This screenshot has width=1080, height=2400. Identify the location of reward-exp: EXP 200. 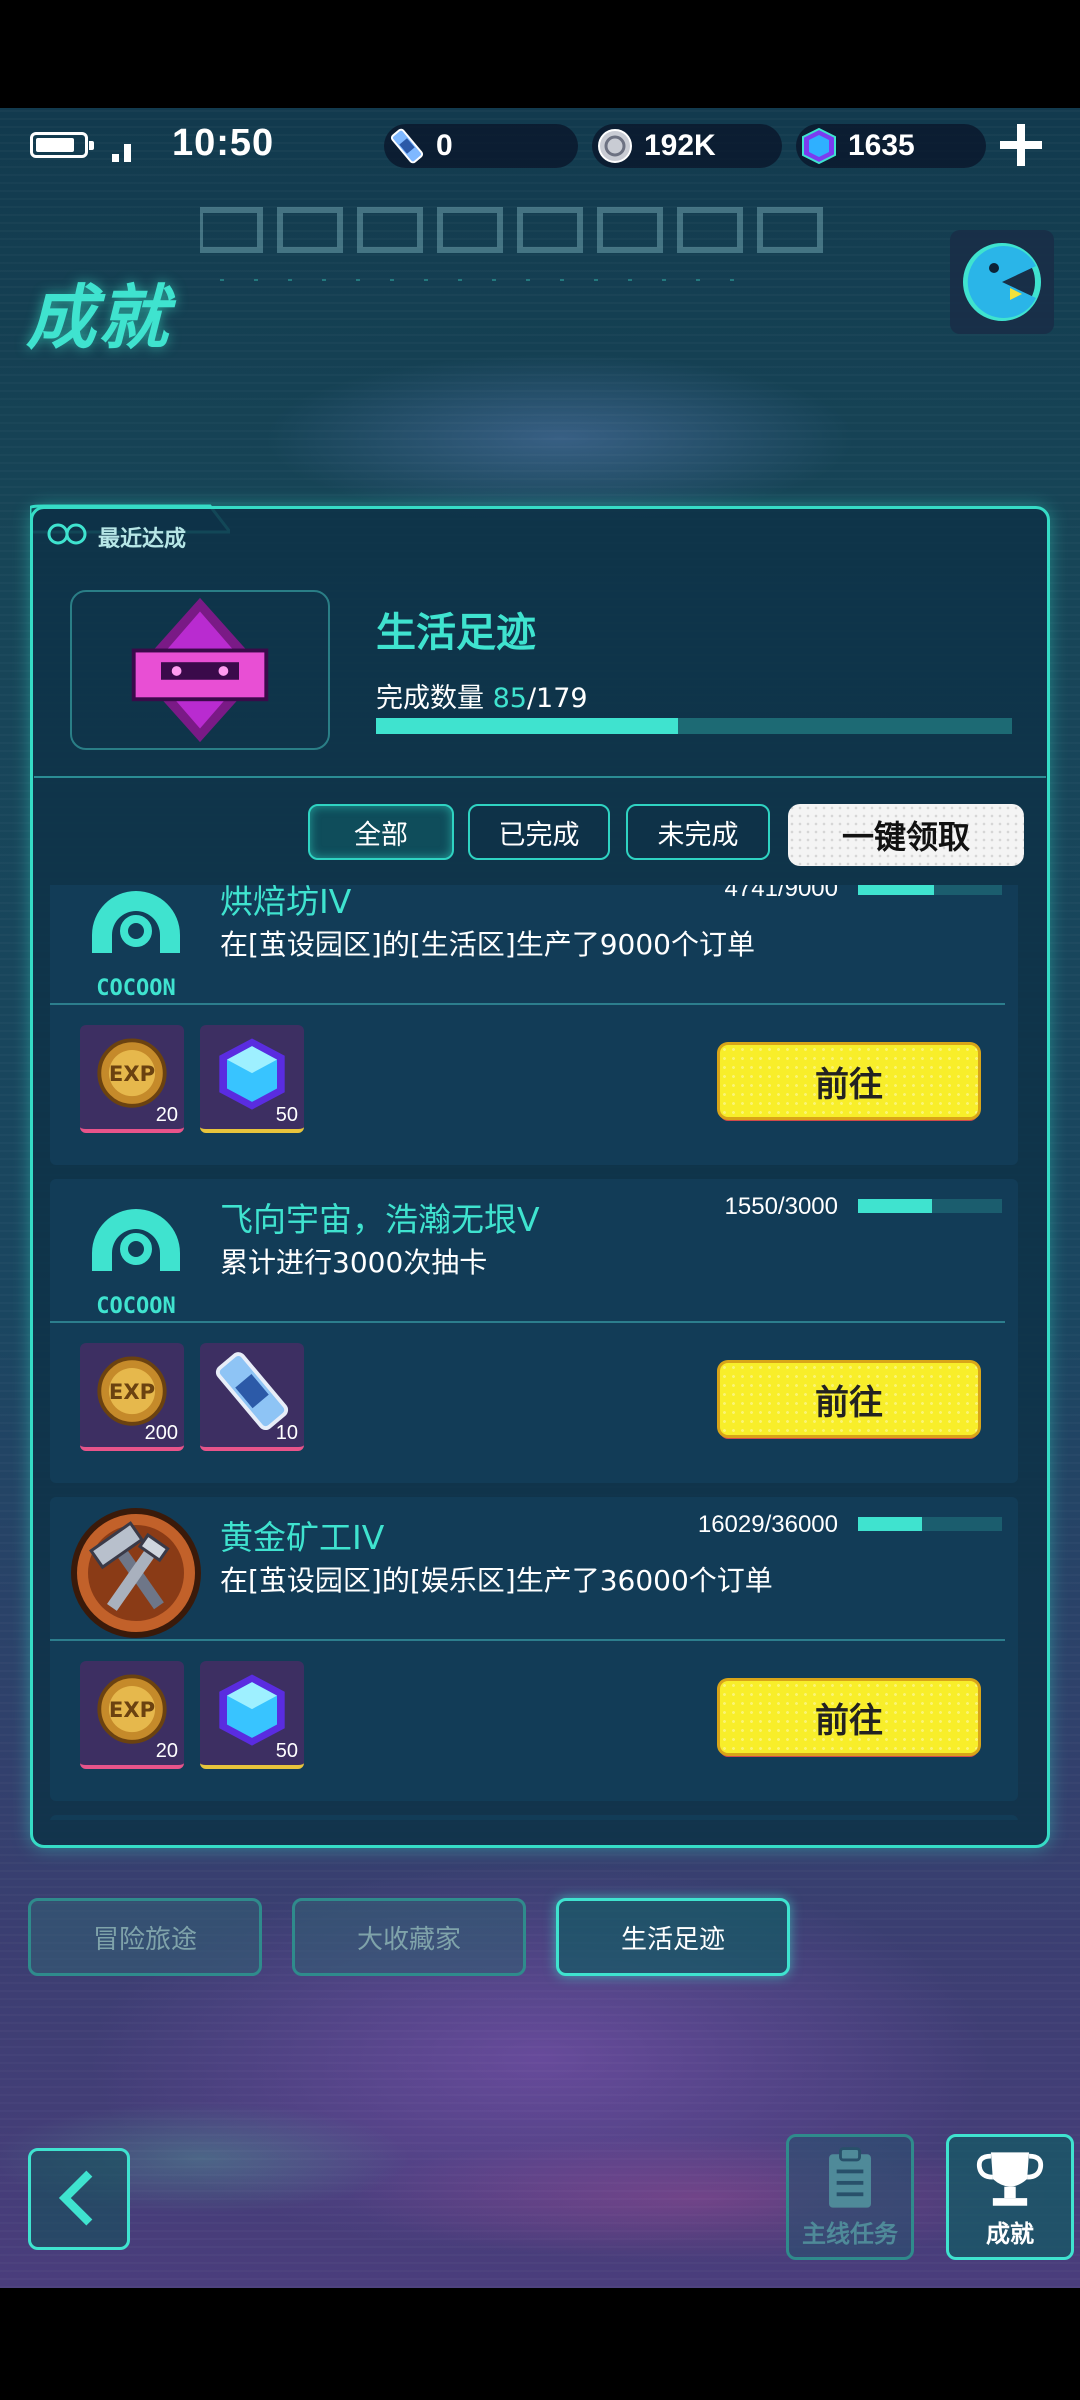
(132, 1397).